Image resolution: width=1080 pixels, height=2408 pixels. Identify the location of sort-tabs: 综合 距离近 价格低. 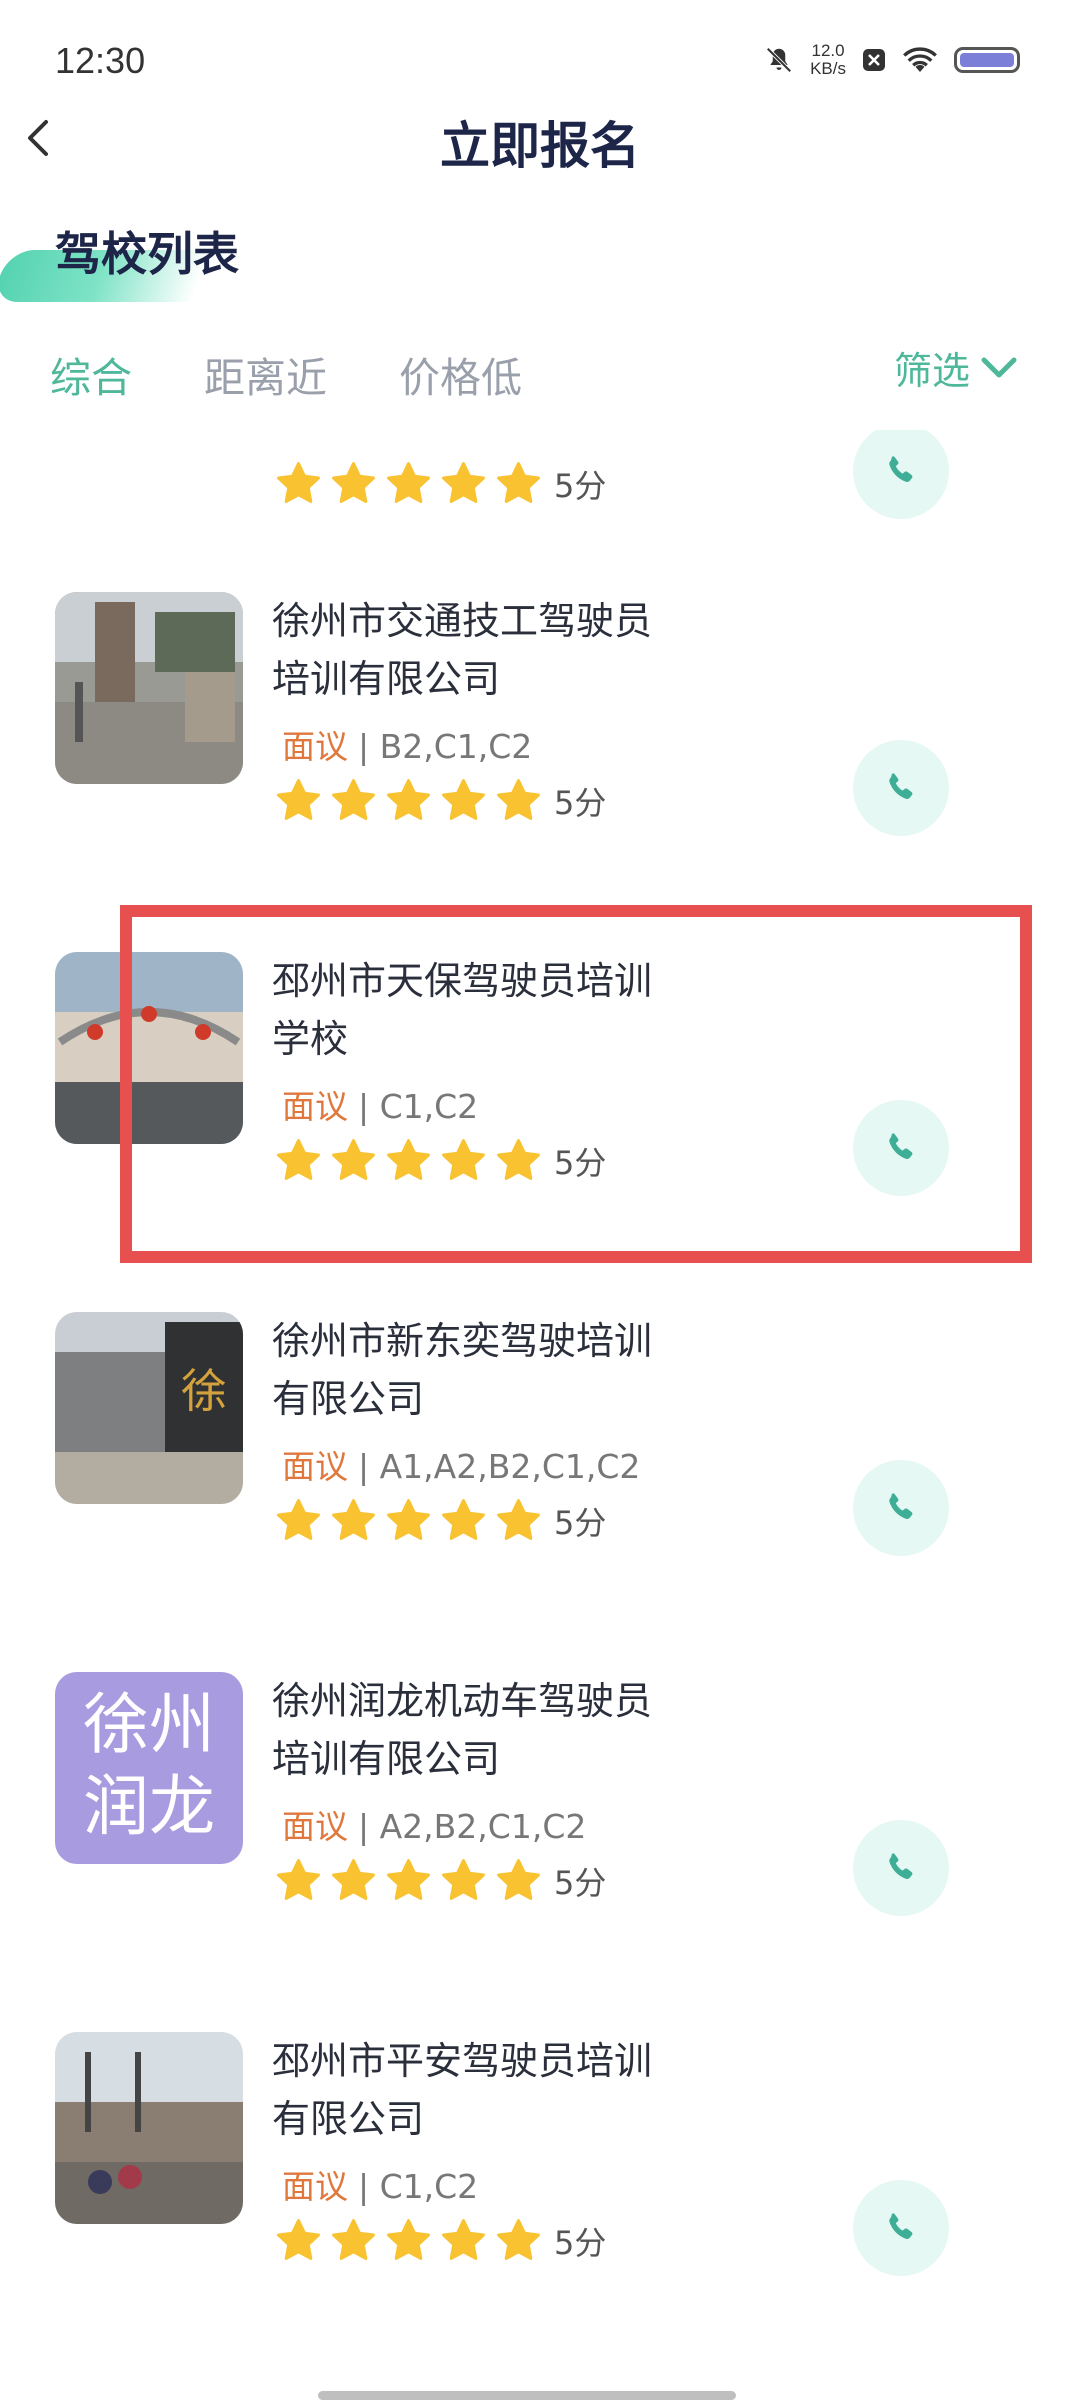
(286, 374).